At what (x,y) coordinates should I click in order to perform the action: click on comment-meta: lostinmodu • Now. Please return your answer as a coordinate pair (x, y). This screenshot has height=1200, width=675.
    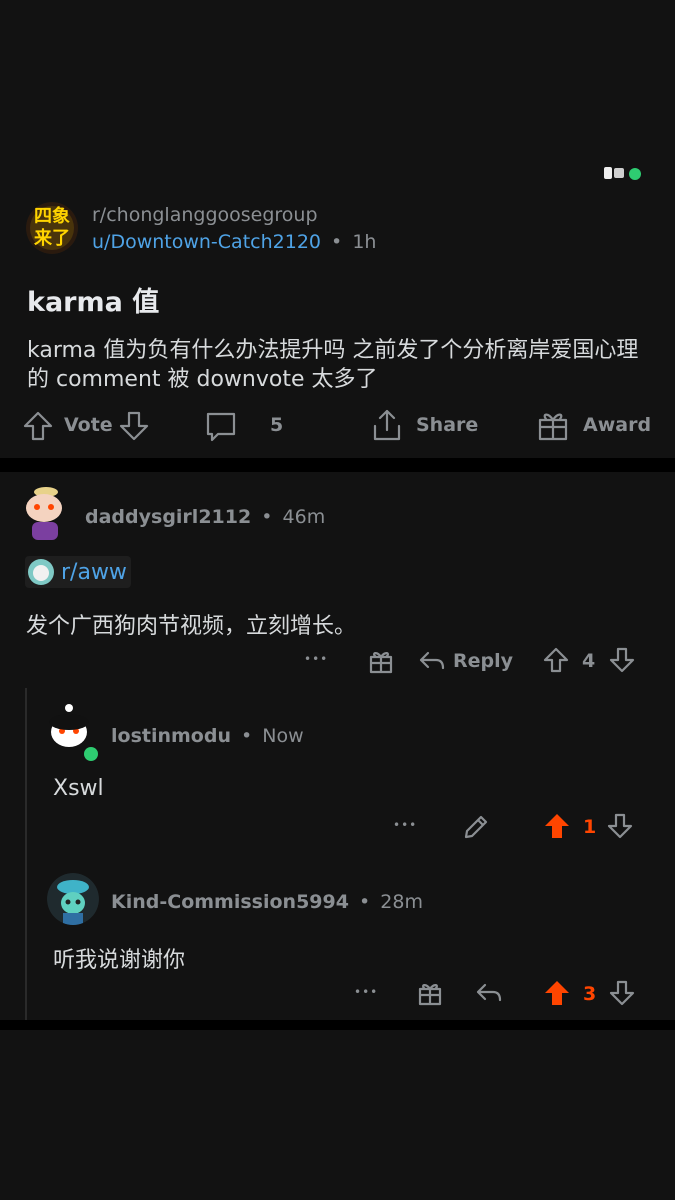
    Looking at the image, I should click on (207, 736).